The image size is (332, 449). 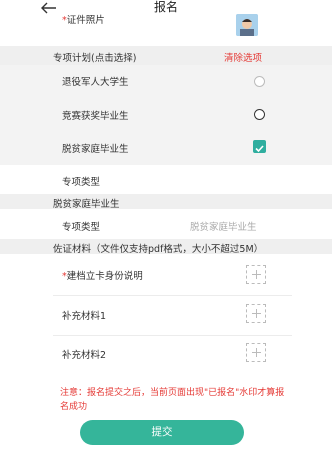 What do you see at coordinates (86, 204) in the screenshot?
I see `poverty-section-title: 脱贫家庭毕业生` at bounding box center [86, 204].